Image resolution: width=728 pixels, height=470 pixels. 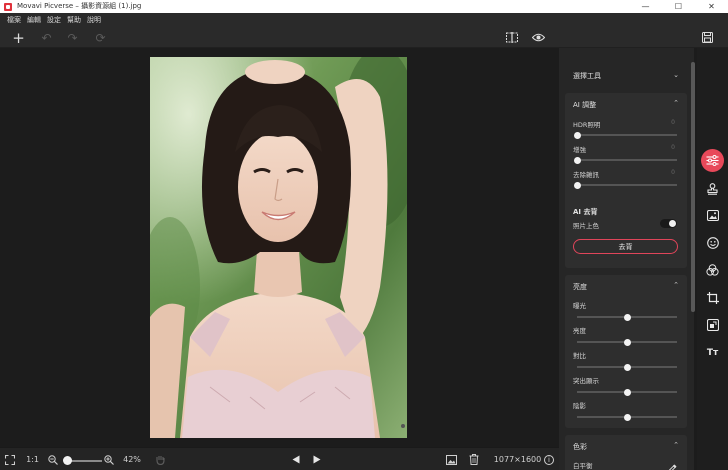 What do you see at coordinates (579, 356) in the screenshot?
I see `slider-label-contrast: 對比` at bounding box center [579, 356].